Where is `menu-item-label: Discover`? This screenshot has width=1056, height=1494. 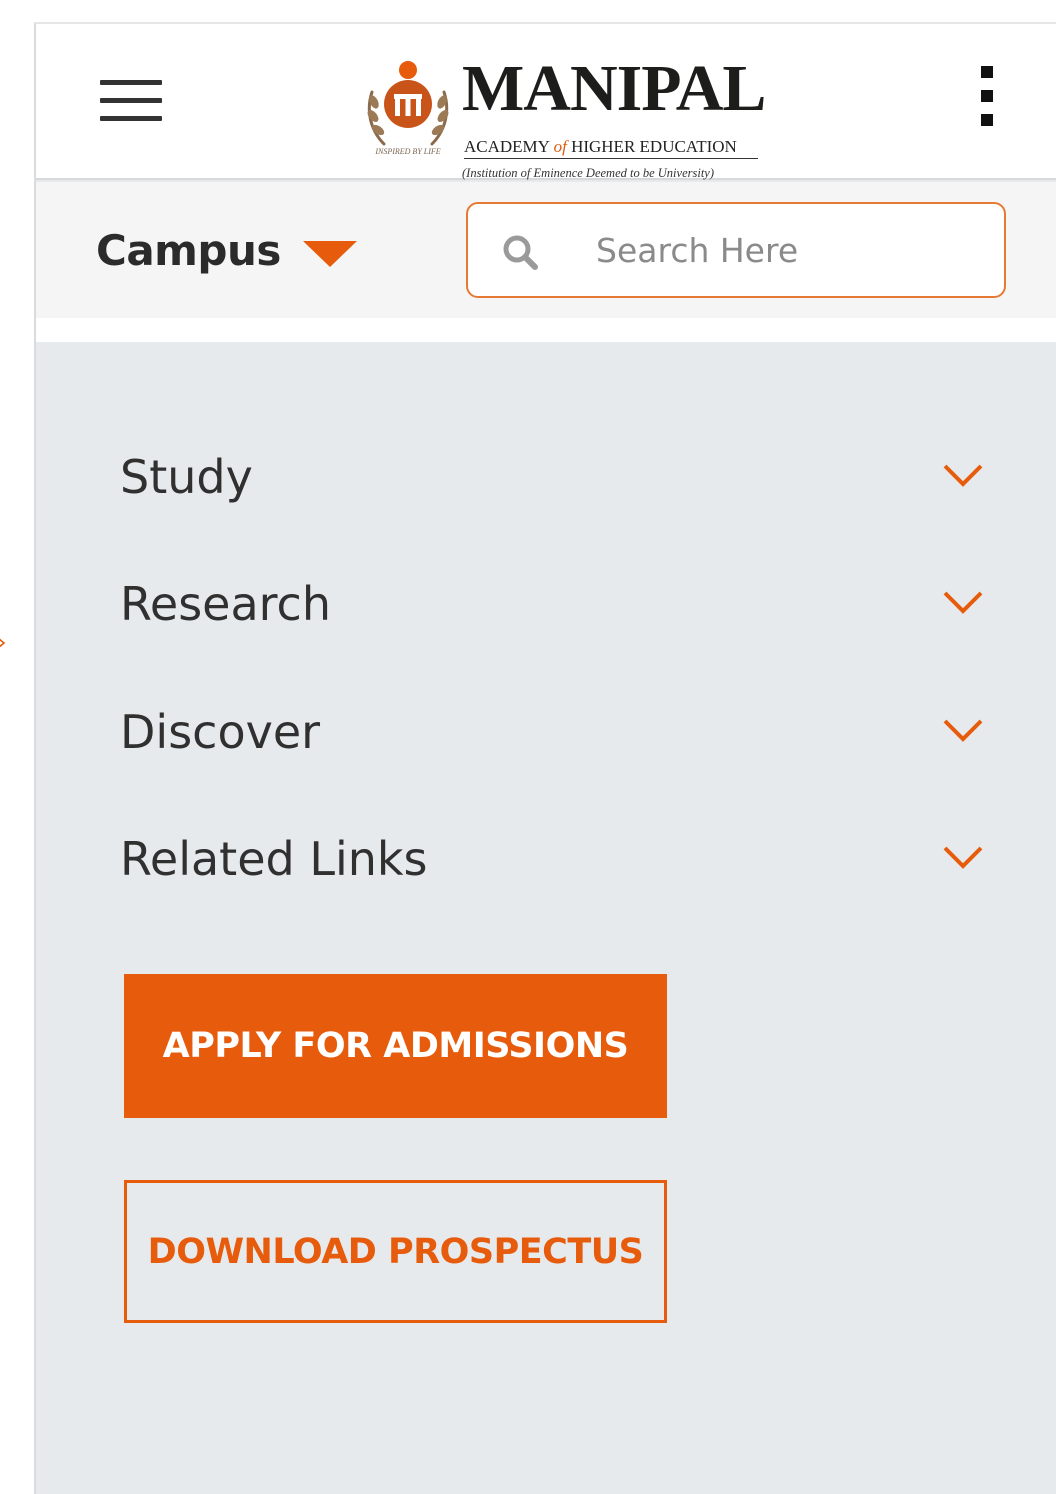 menu-item-label: Discover is located at coordinates (220, 732).